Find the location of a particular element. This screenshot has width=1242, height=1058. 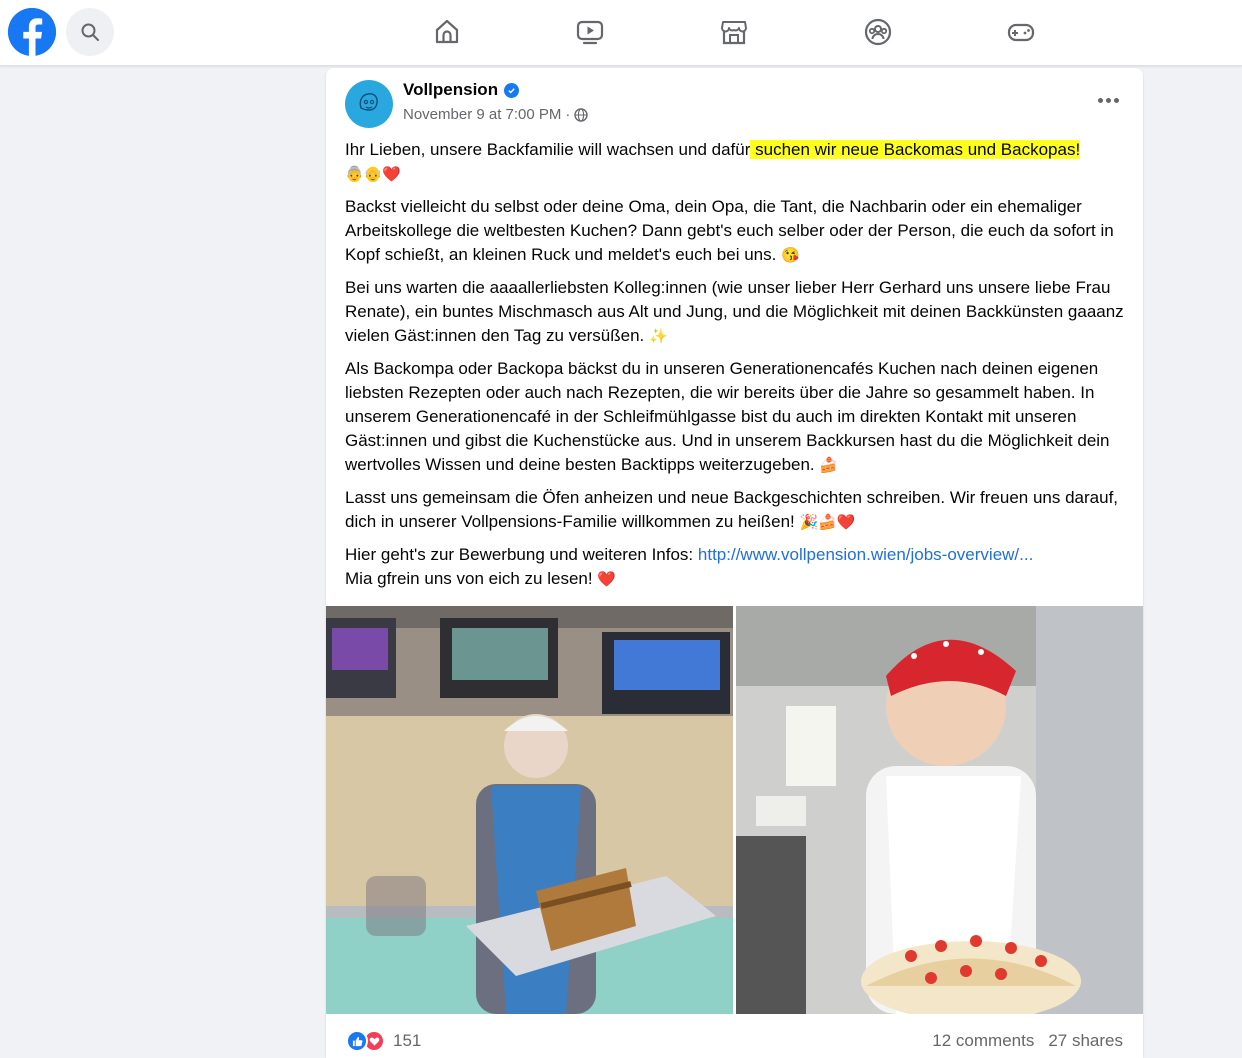

author-name: Vollpension is located at coordinates (450, 90).